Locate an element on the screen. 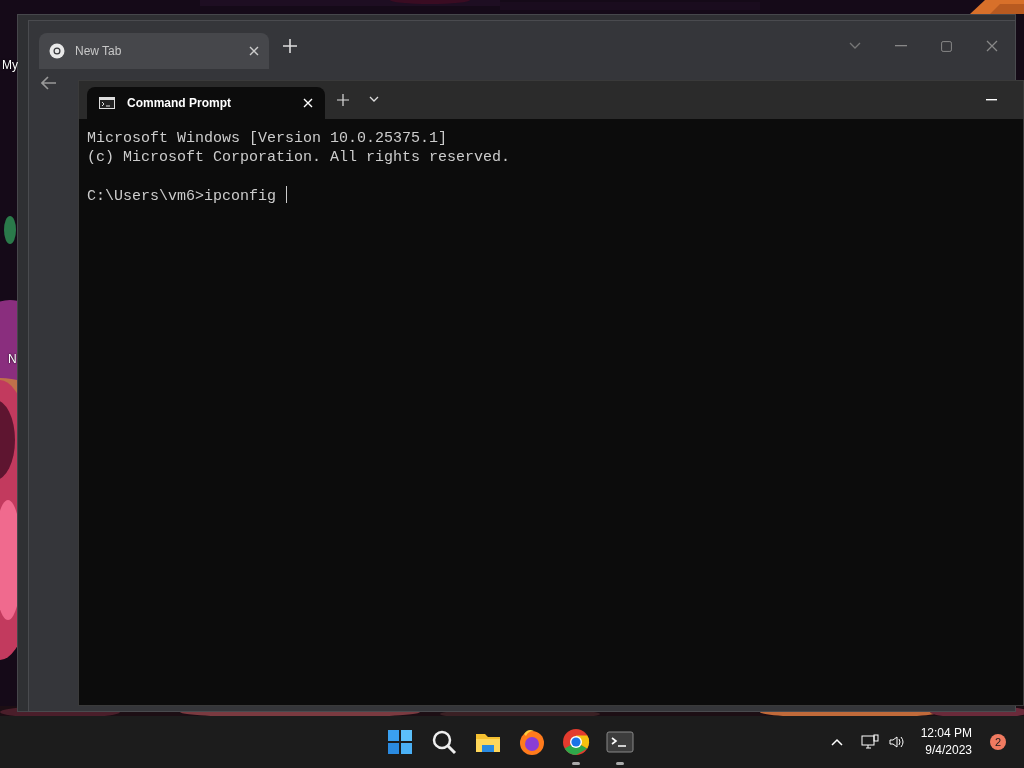 This screenshot has width=1024, height=768. network-icon is located at coordinates (869, 742).